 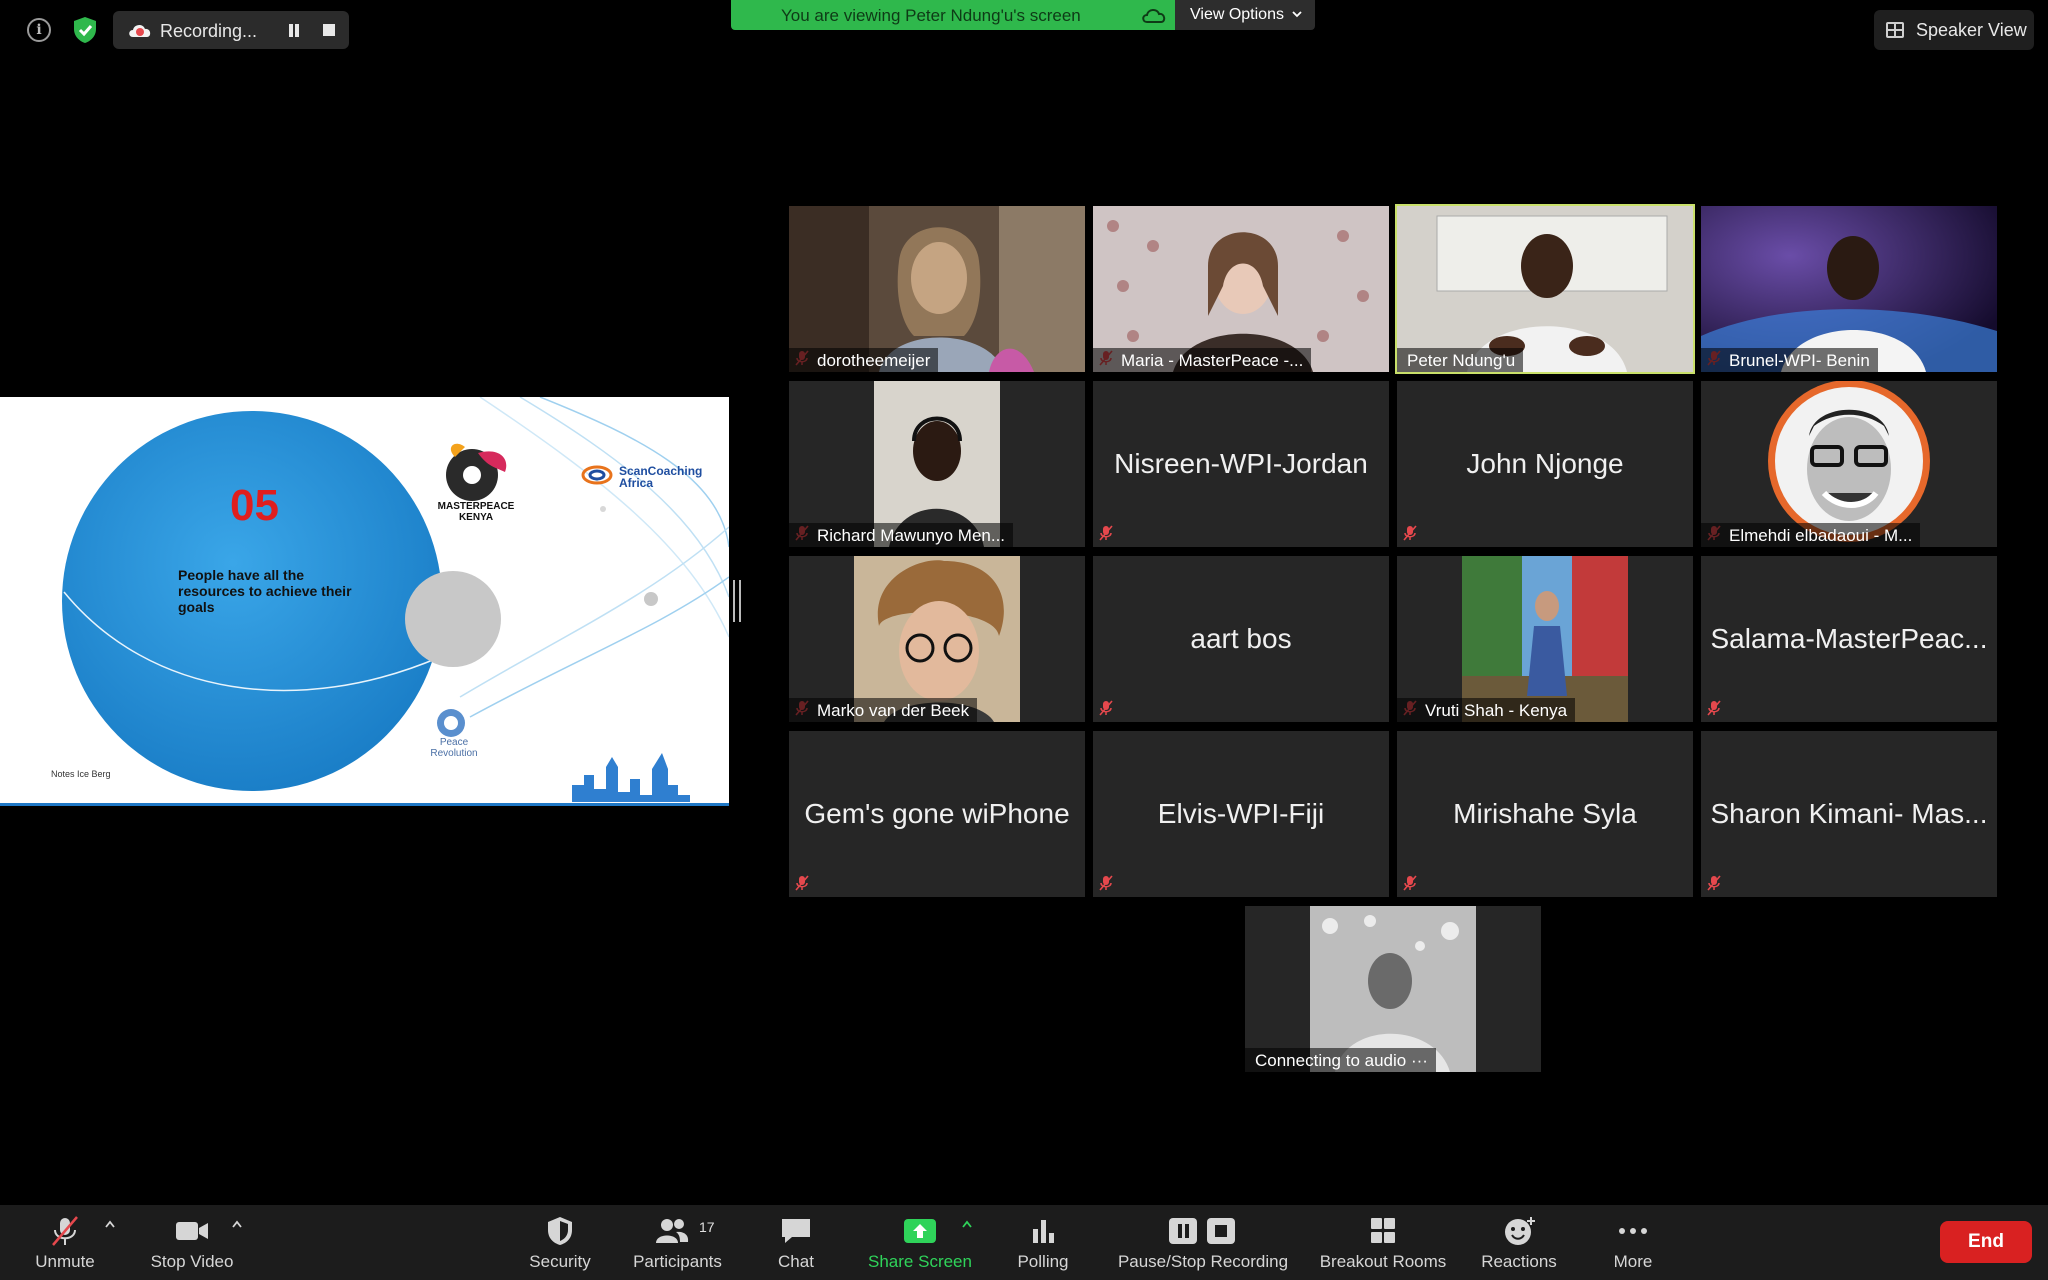 I want to click on shield-check-icon, so click(x=85, y=30).